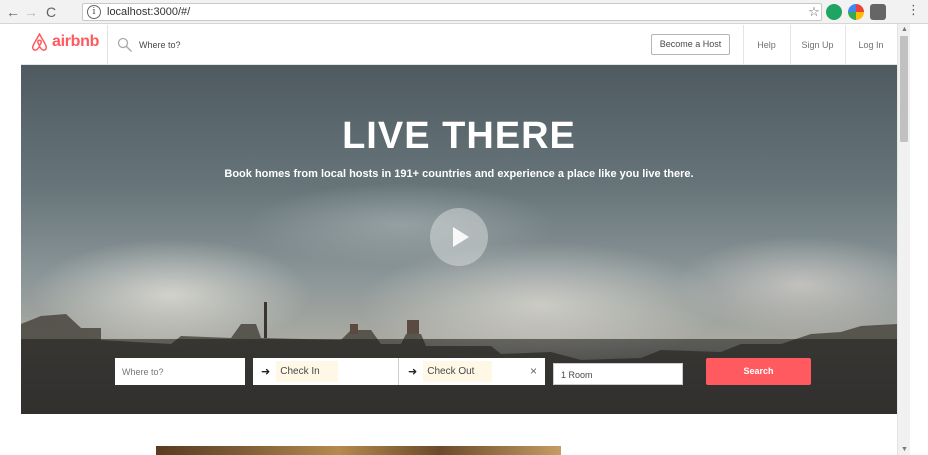 Image resolution: width=928 pixels, height=455 pixels. Describe the element at coordinates (358, 450) in the screenshot. I see `listing-image` at that location.